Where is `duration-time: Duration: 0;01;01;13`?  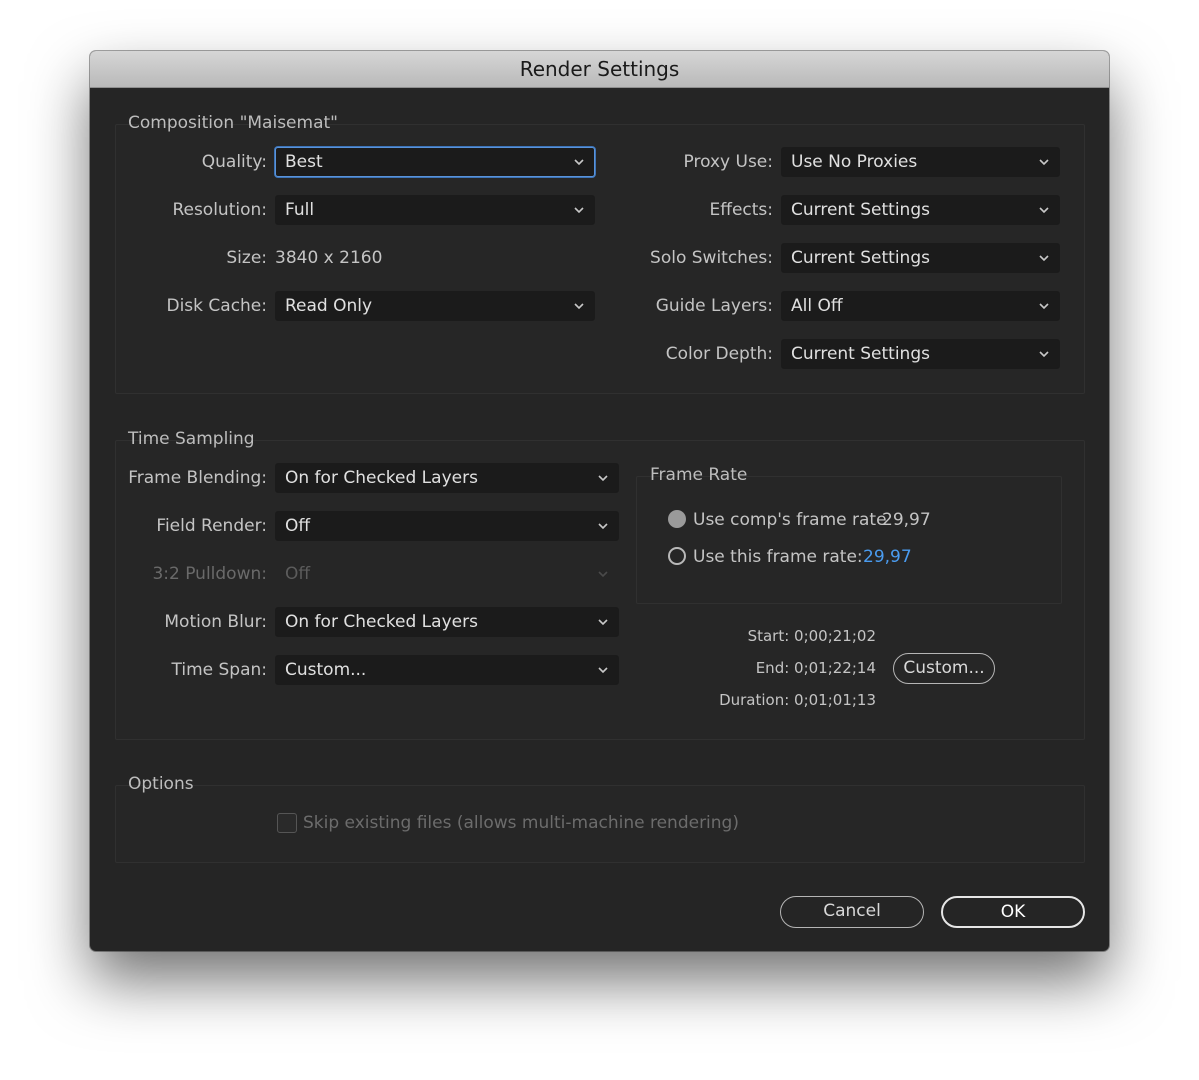
duration-time: Duration: 0;01;01;13 is located at coordinates (797, 700).